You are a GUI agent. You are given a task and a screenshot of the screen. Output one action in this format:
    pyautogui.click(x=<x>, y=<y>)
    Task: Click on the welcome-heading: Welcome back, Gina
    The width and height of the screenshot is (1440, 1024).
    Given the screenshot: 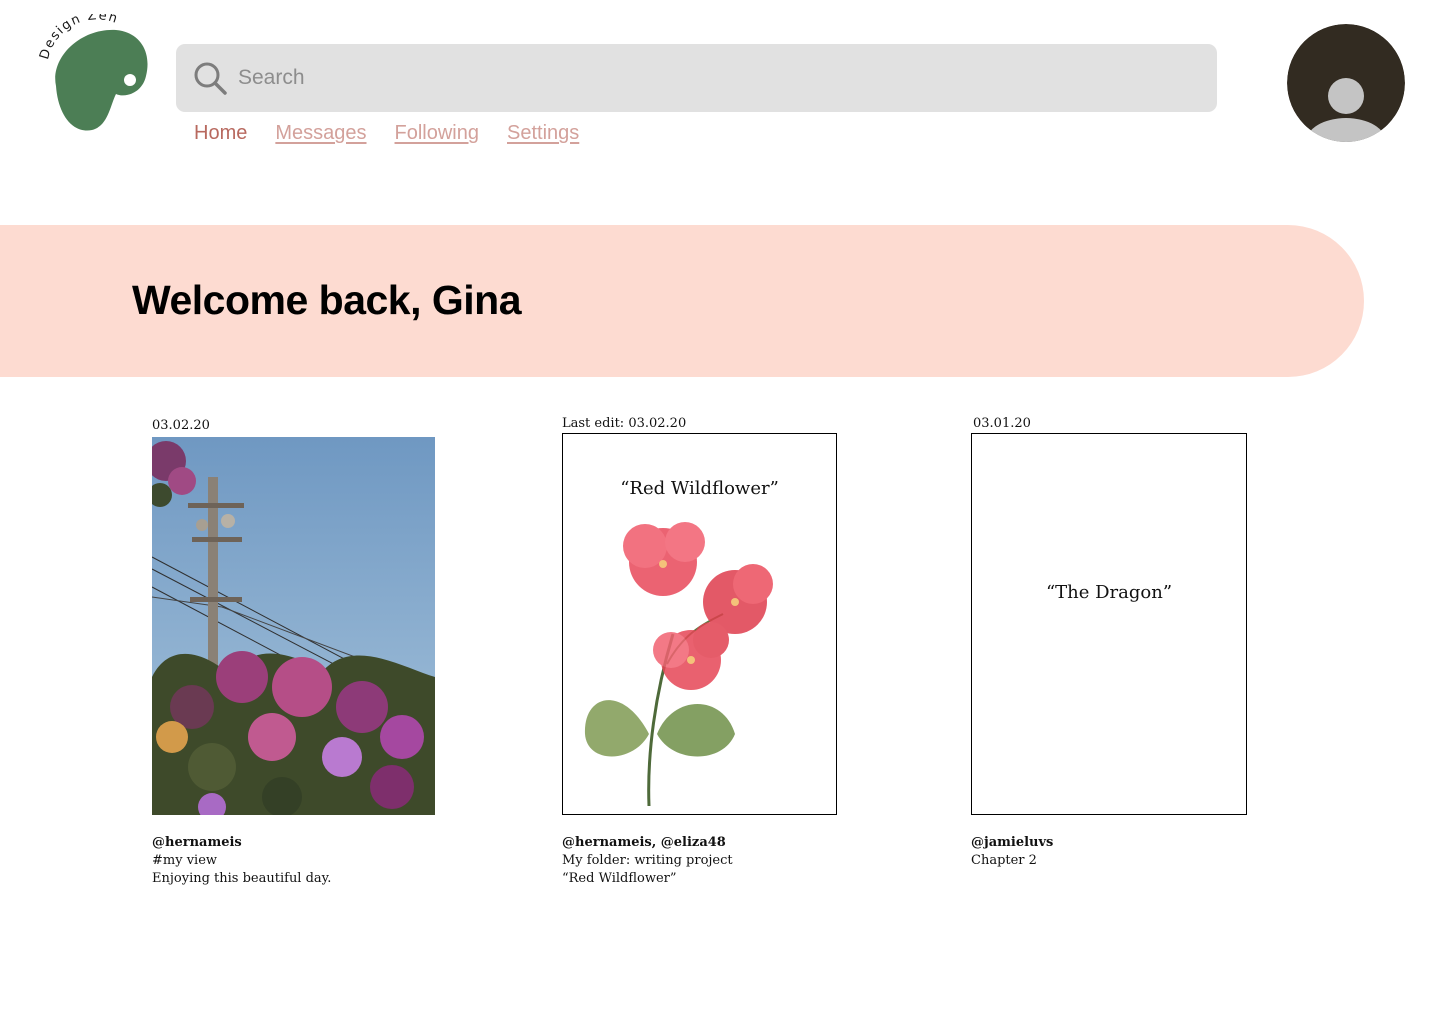 What is the action you would take?
    pyautogui.click(x=327, y=300)
    